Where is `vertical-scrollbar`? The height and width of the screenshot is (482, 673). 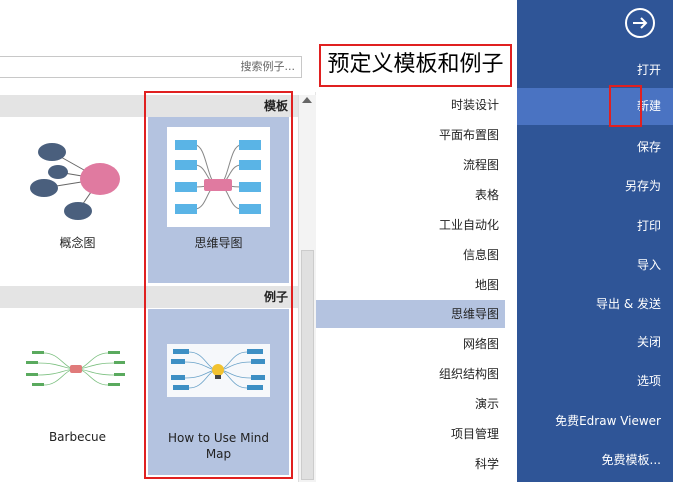 vertical-scrollbar is located at coordinates (307, 288).